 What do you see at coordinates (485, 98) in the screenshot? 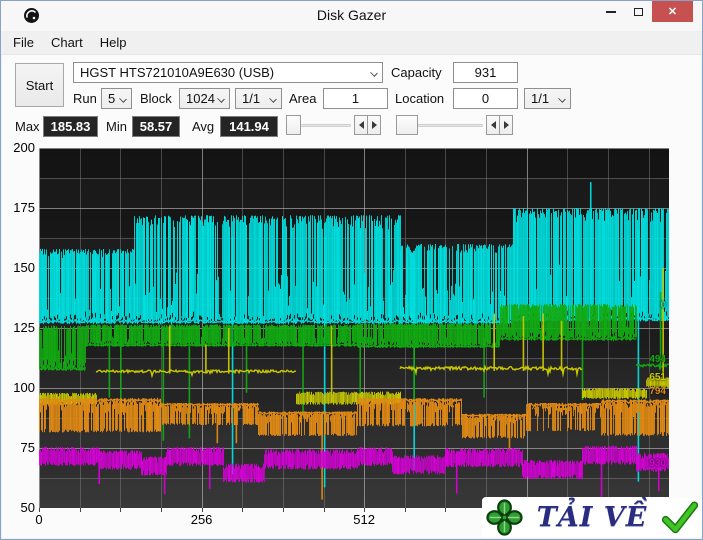
I see `location-field: 0` at bounding box center [485, 98].